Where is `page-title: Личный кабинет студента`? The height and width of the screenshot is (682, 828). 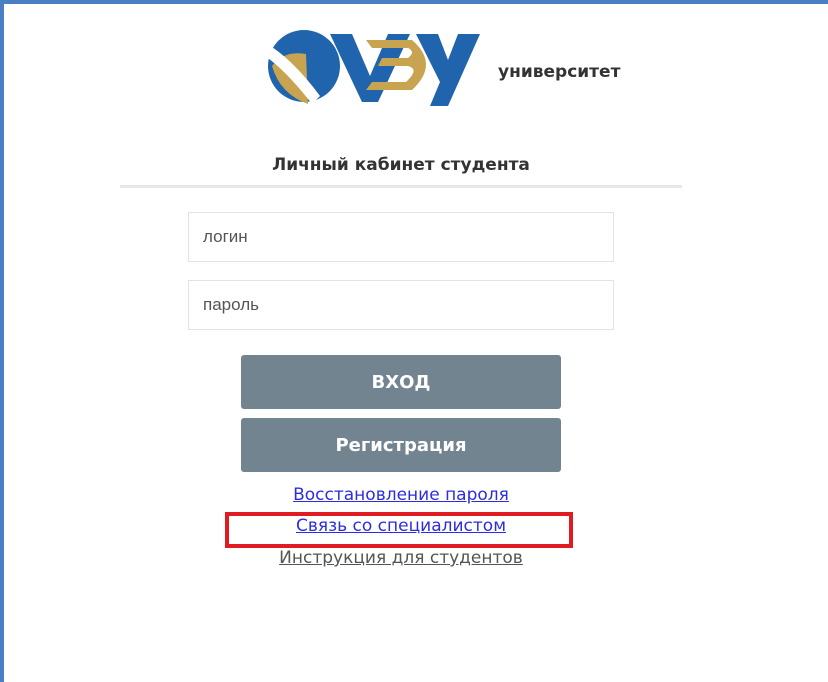
page-title: Личный кабинет студента is located at coordinates (401, 165).